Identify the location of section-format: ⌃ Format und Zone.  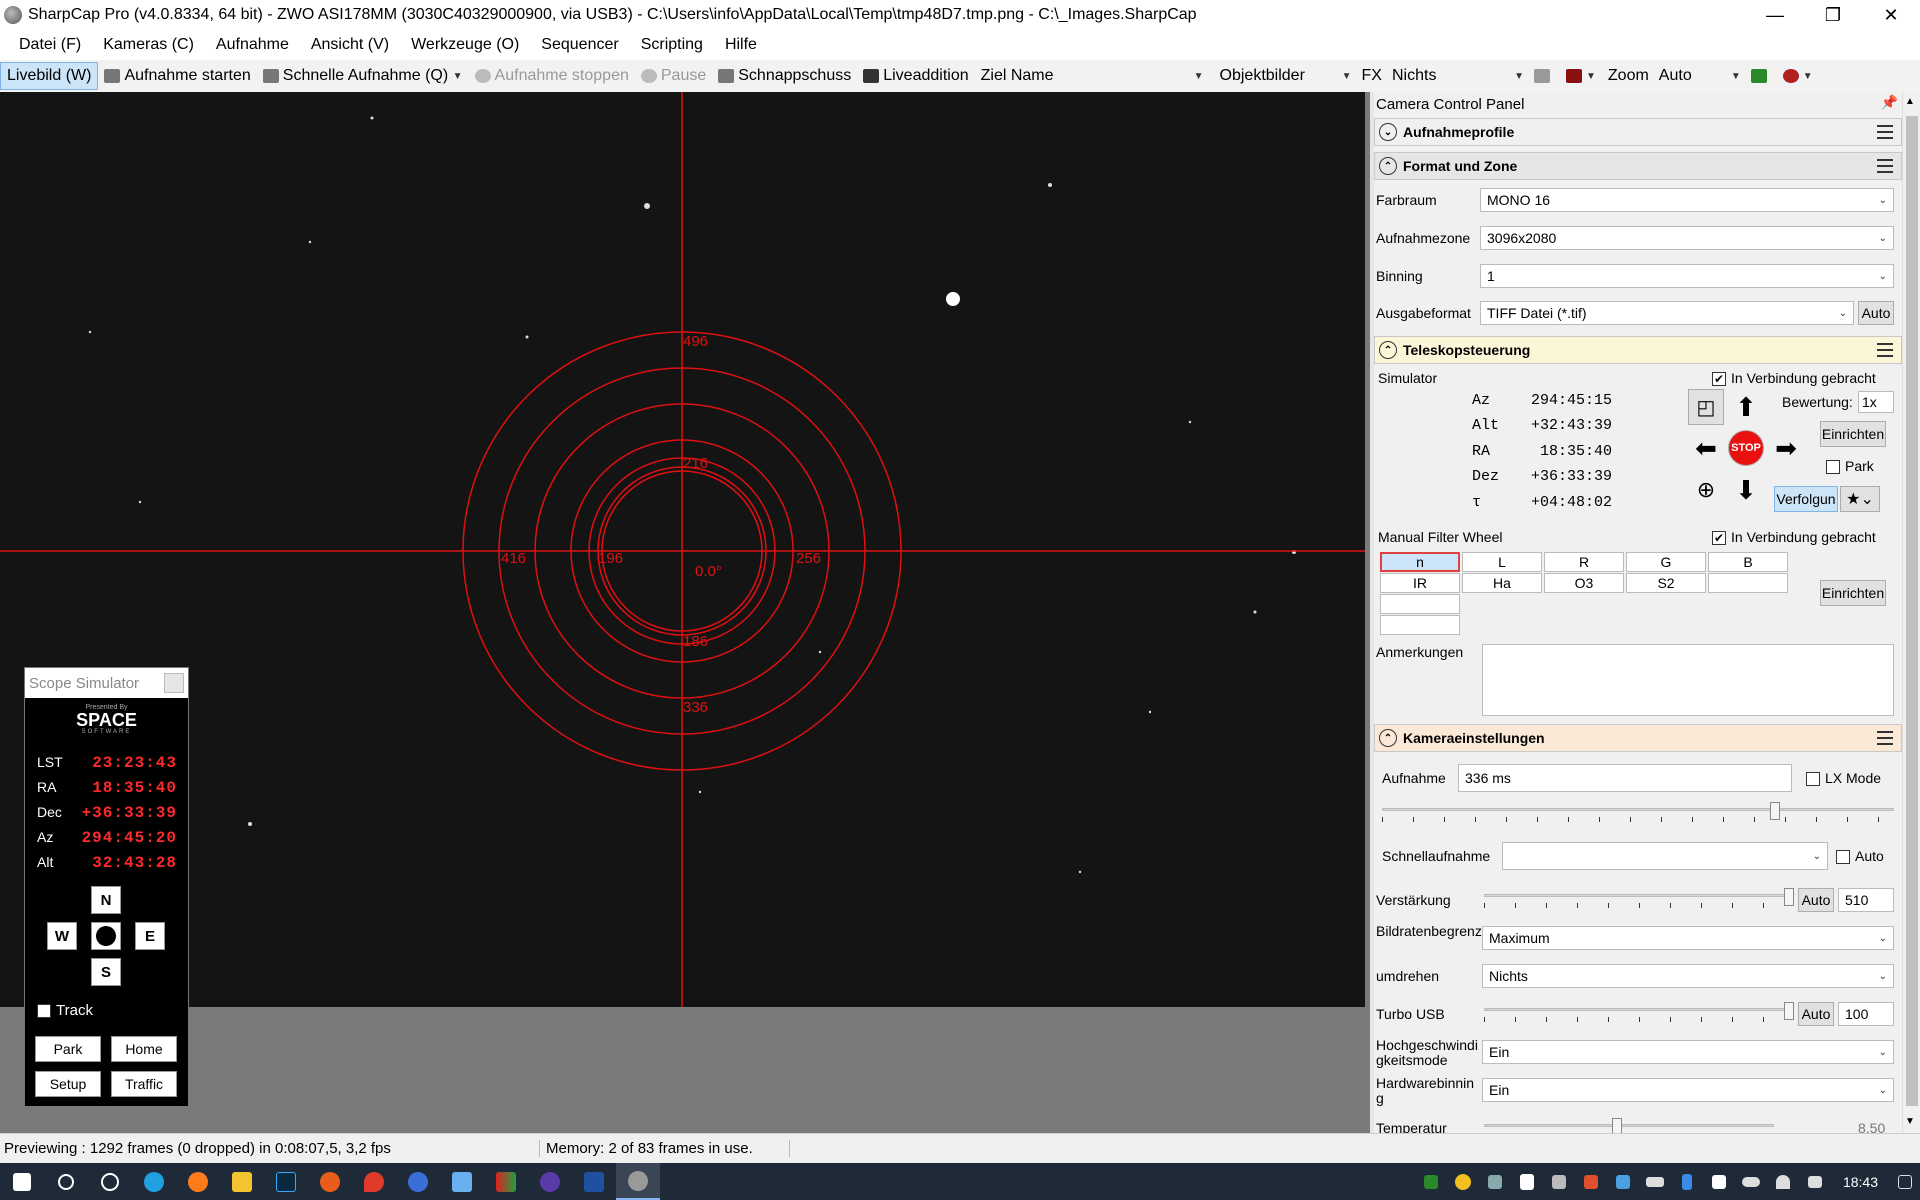
(1638, 166).